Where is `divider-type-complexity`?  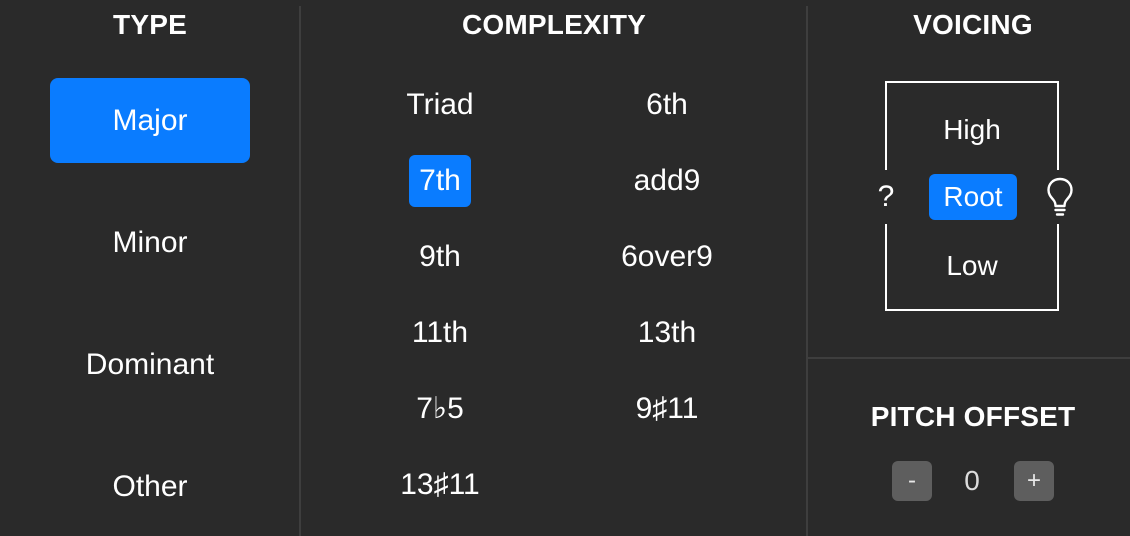
divider-type-complexity is located at coordinates (300, 271).